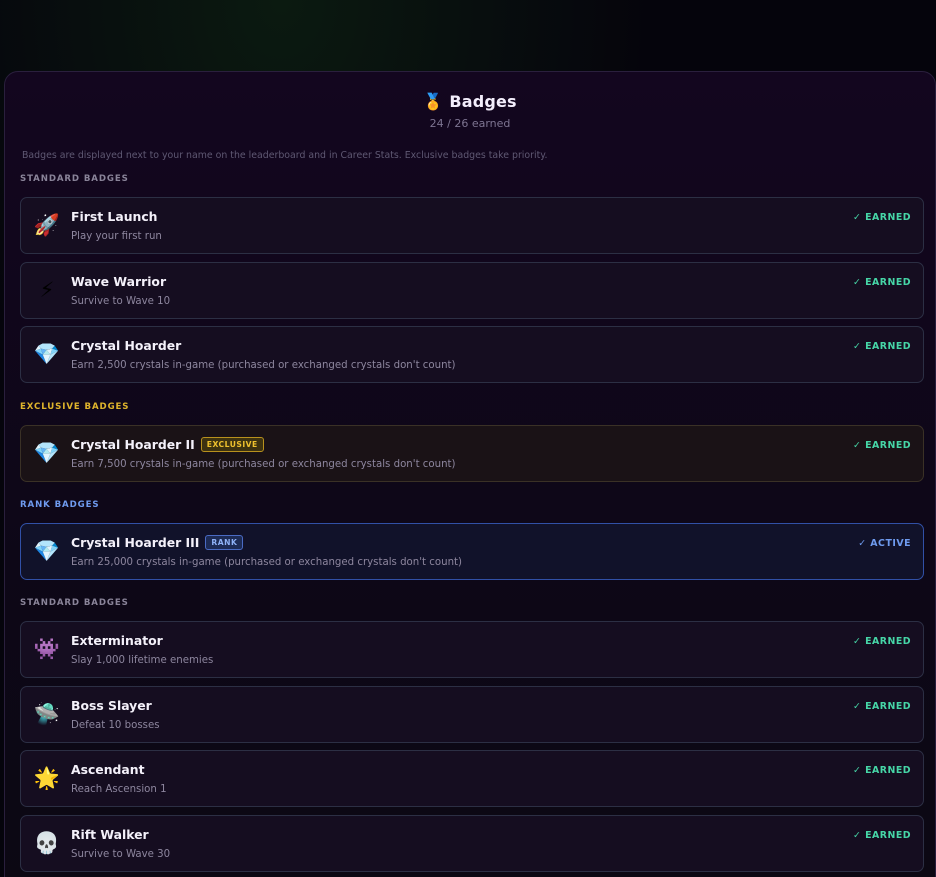  I want to click on badge-name: Exterminator, so click(117, 640).